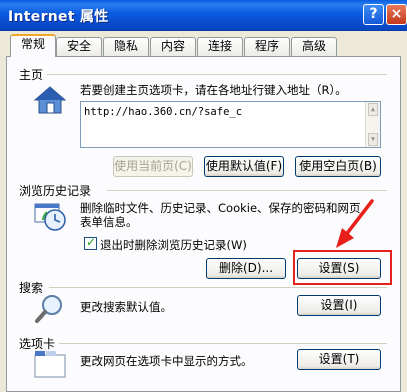  I want to click on tab-general: 常规, so click(33, 45).